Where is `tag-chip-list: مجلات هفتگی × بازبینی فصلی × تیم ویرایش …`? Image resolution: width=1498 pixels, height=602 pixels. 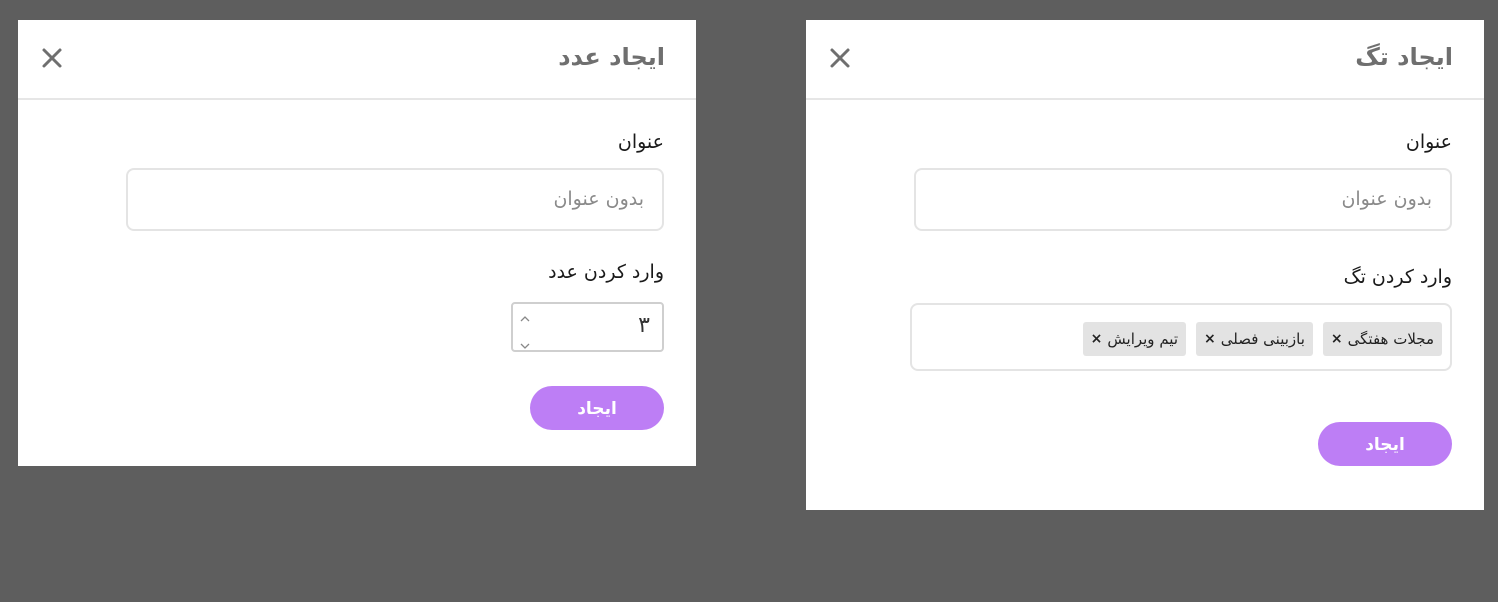
tag-chip-list: مجلات هفتگی × بازبینی فصلی × تیم ویرایش … is located at coordinates (1262, 339).